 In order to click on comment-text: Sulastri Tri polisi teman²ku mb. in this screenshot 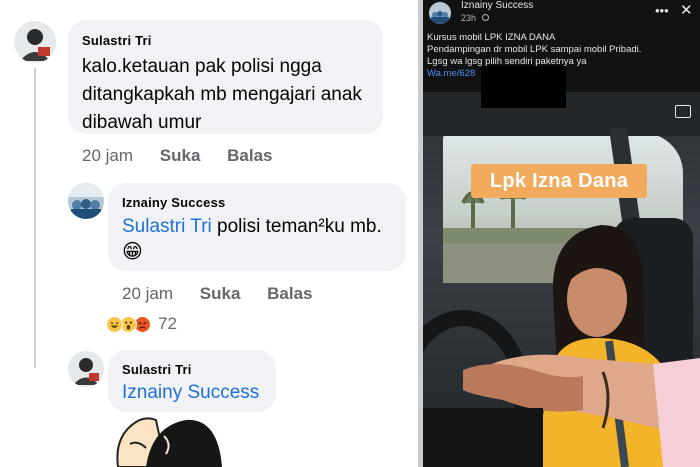, I will do `click(252, 227)`.